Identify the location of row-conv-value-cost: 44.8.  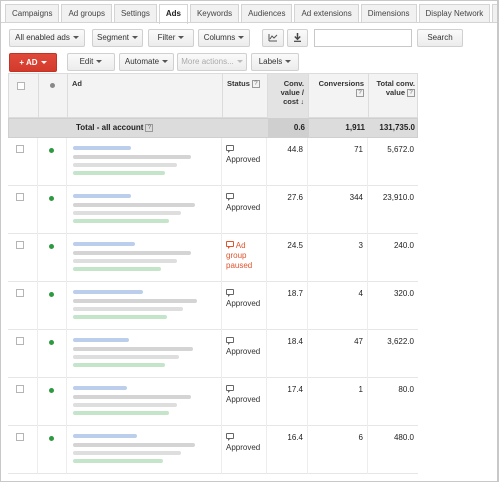
(287, 162).